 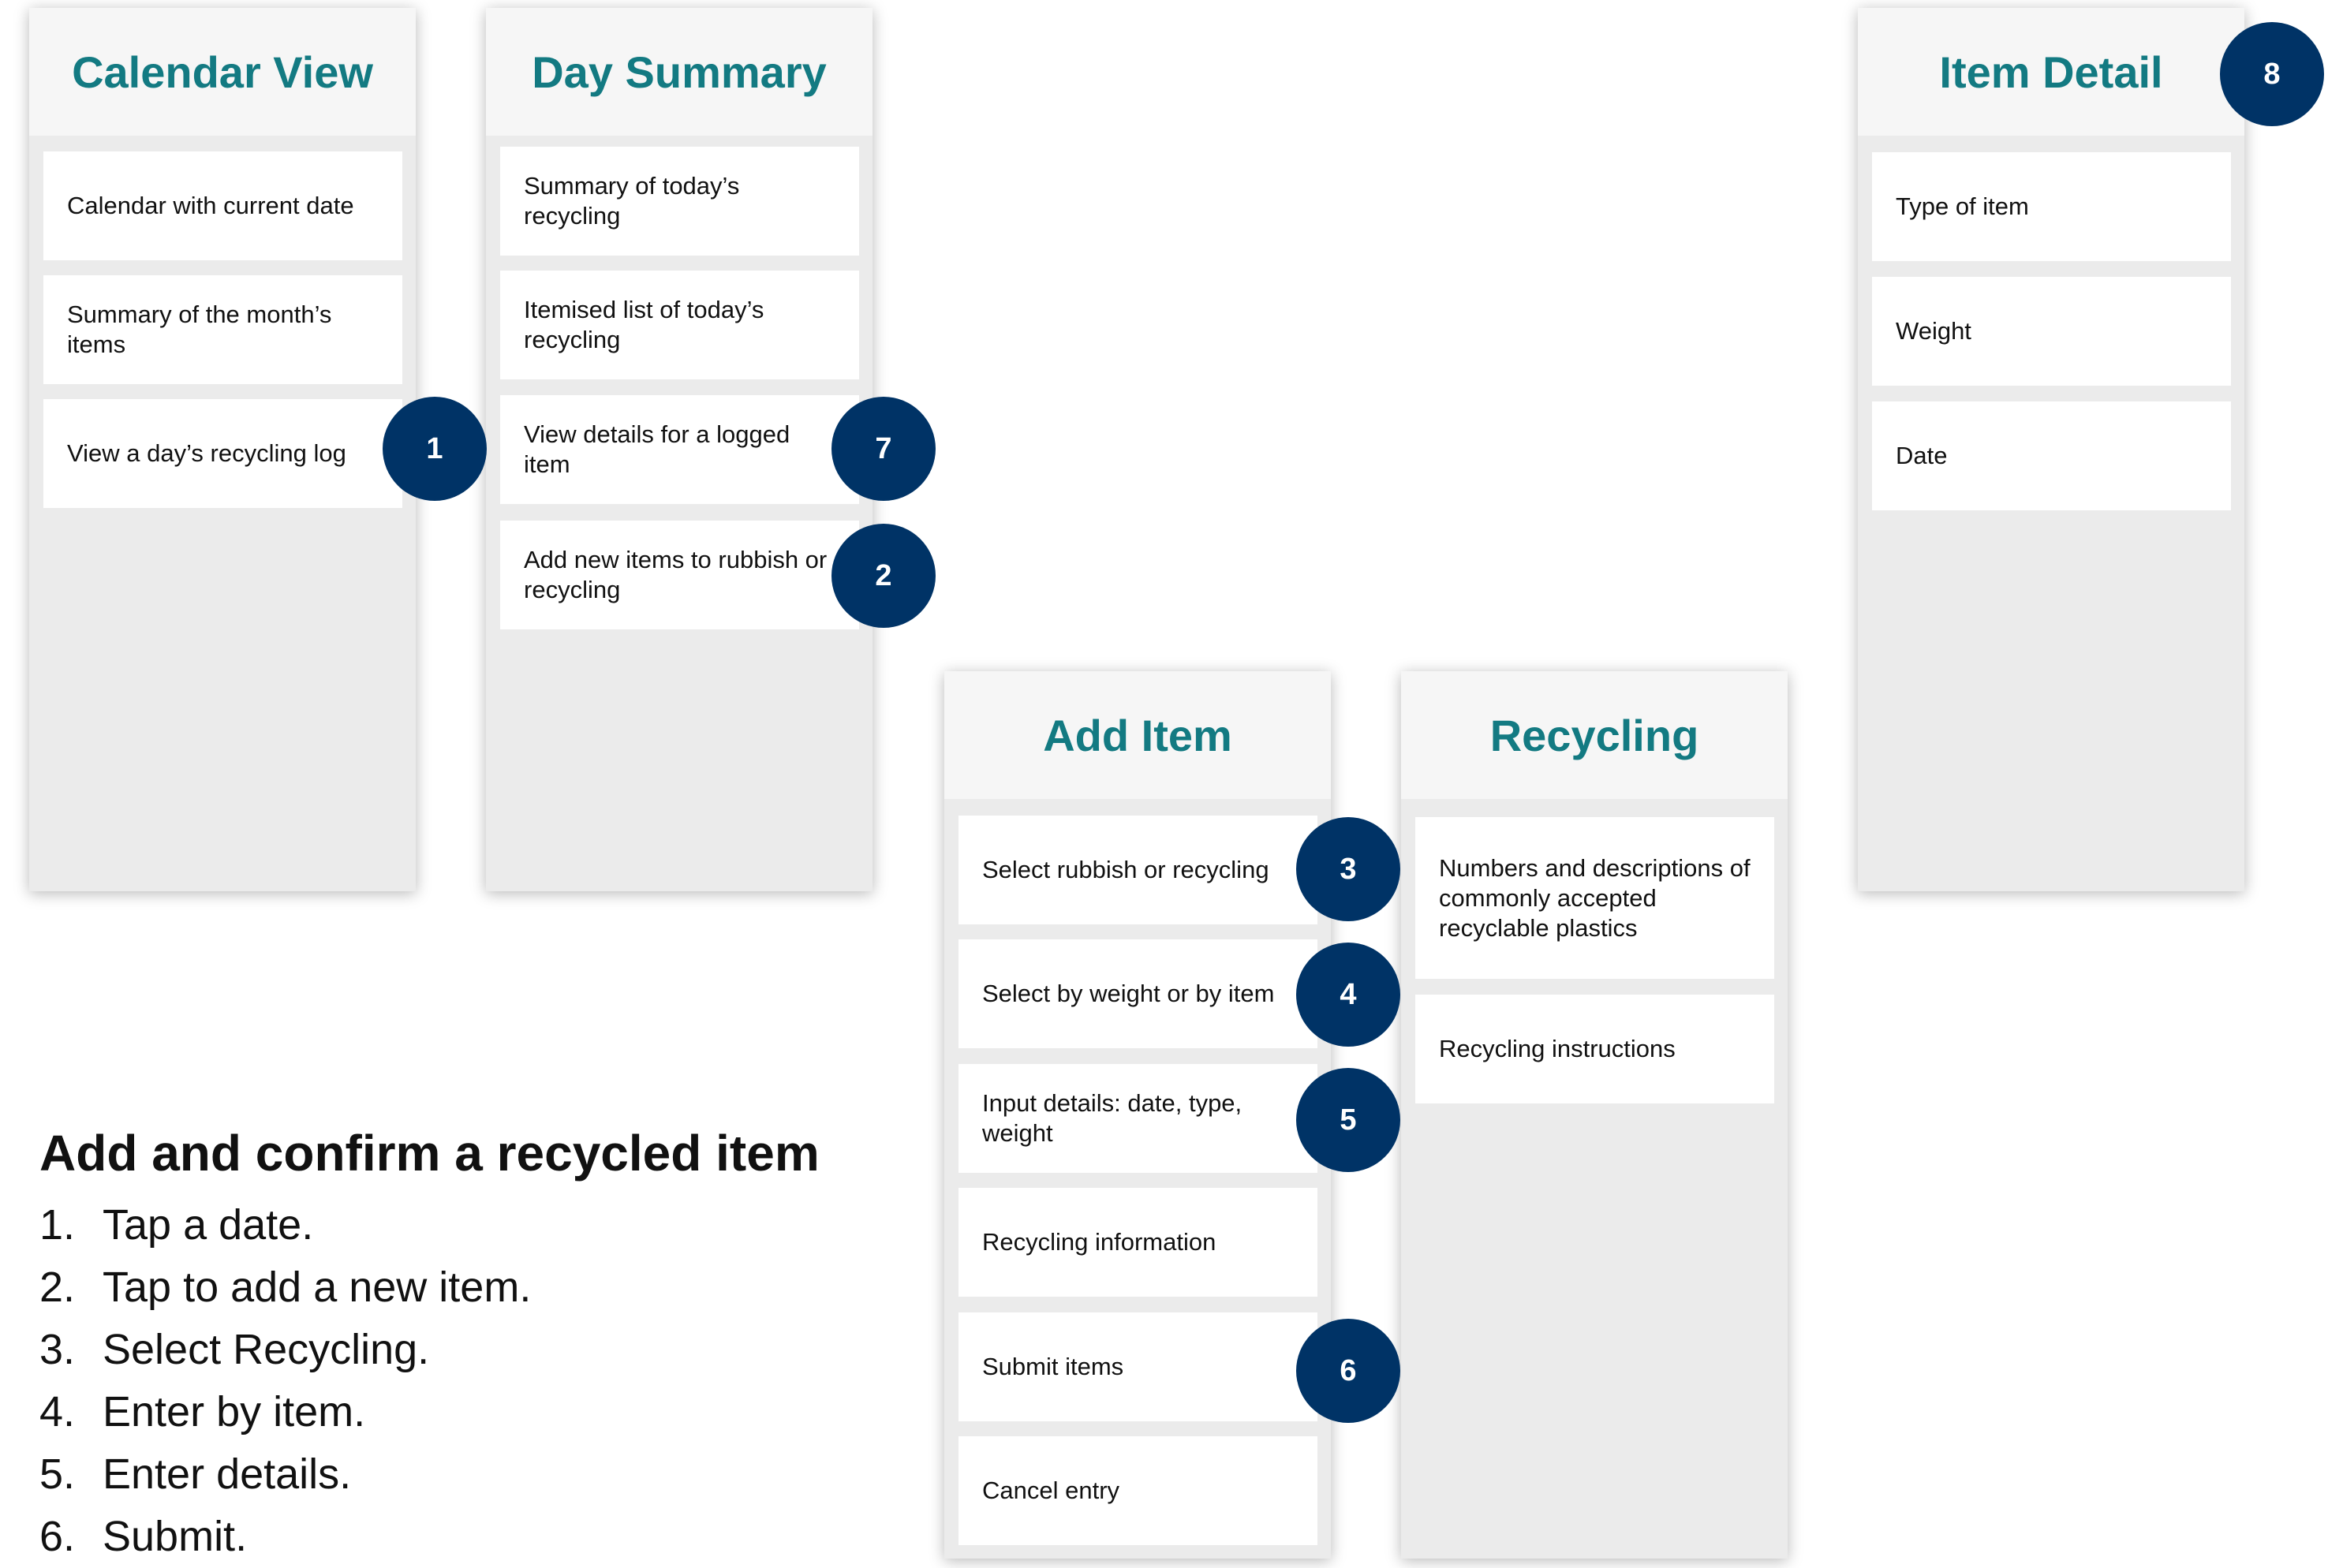 What do you see at coordinates (227, 1474) in the screenshot?
I see `step-text: Enter details.` at bounding box center [227, 1474].